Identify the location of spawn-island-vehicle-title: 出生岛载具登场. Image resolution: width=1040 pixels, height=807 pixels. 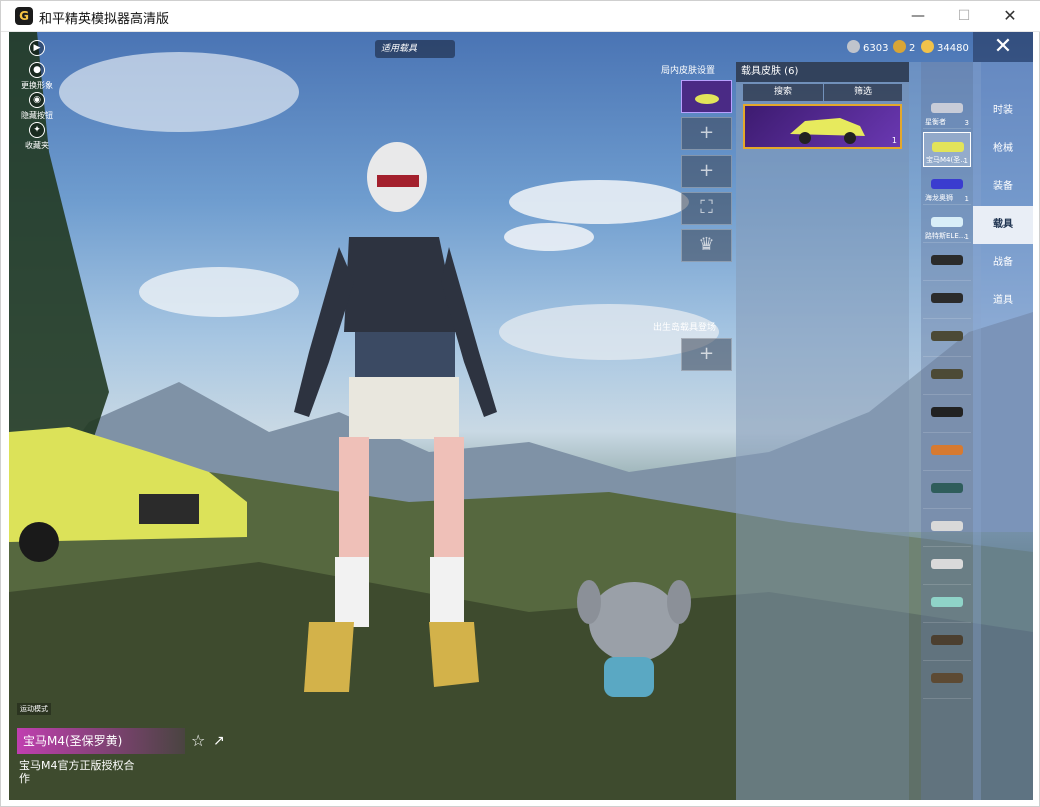
(685, 328).